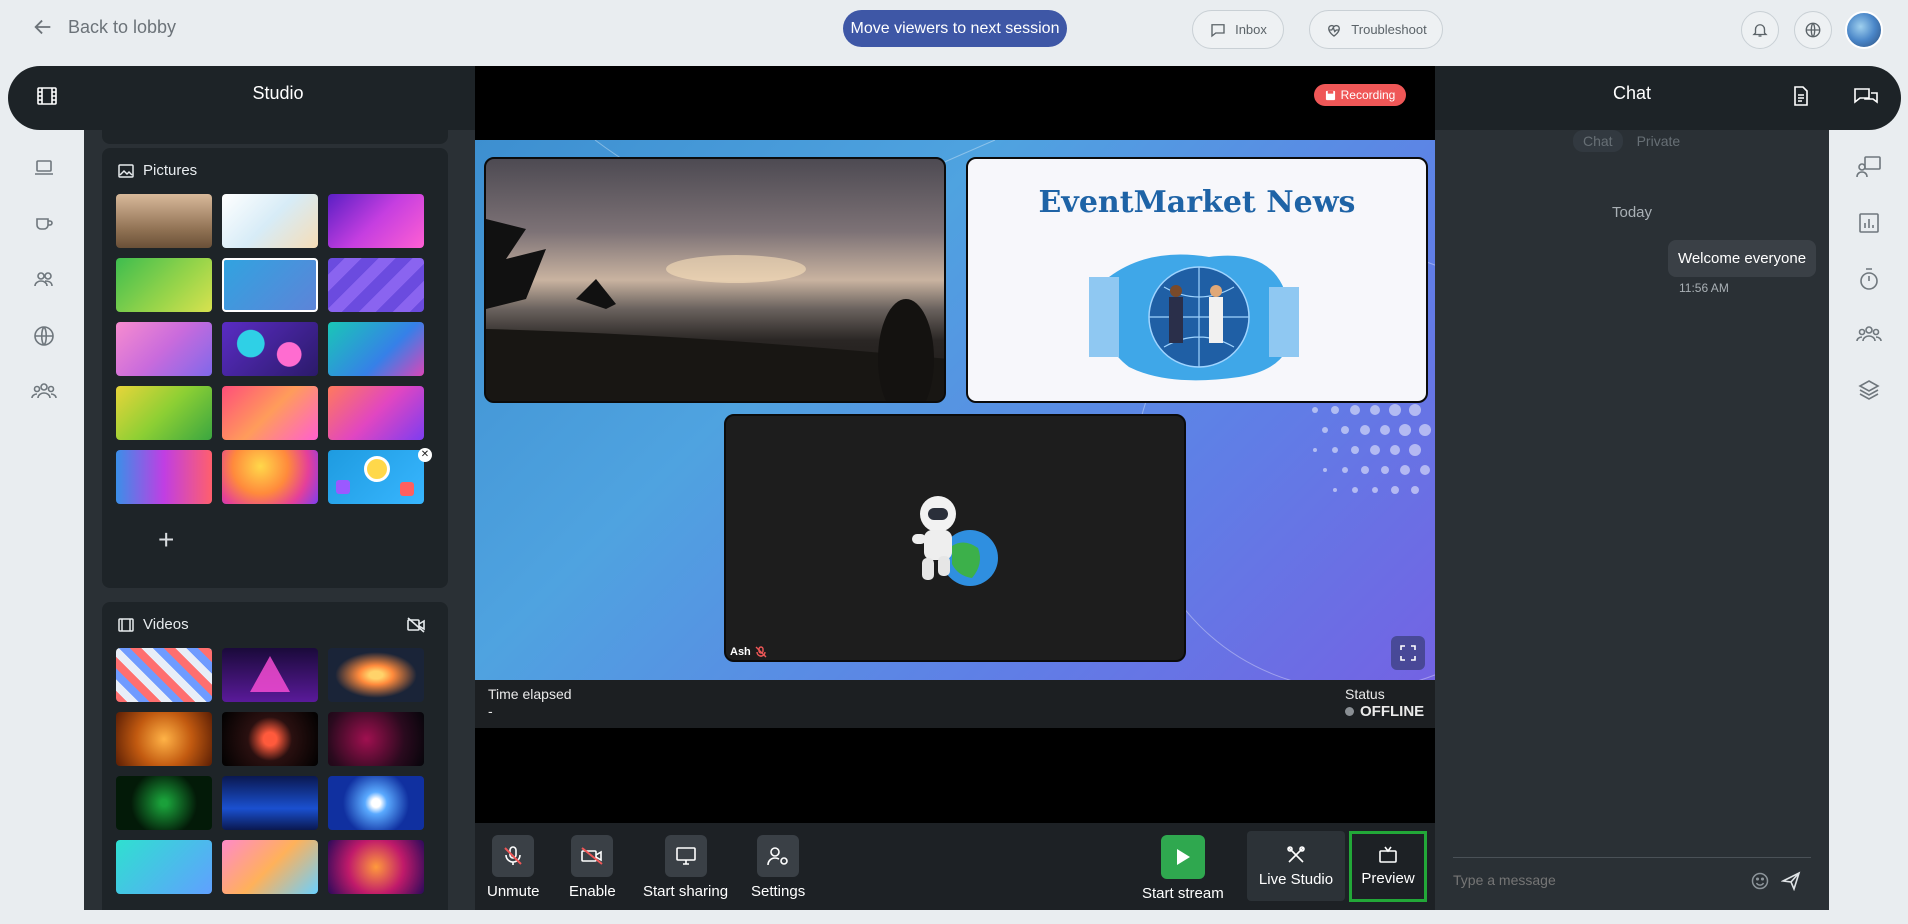 This screenshot has height=924, width=1908. What do you see at coordinates (778, 867) in the screenshot?
I see `settings-button: Settings` at bounding box center [778, 867].